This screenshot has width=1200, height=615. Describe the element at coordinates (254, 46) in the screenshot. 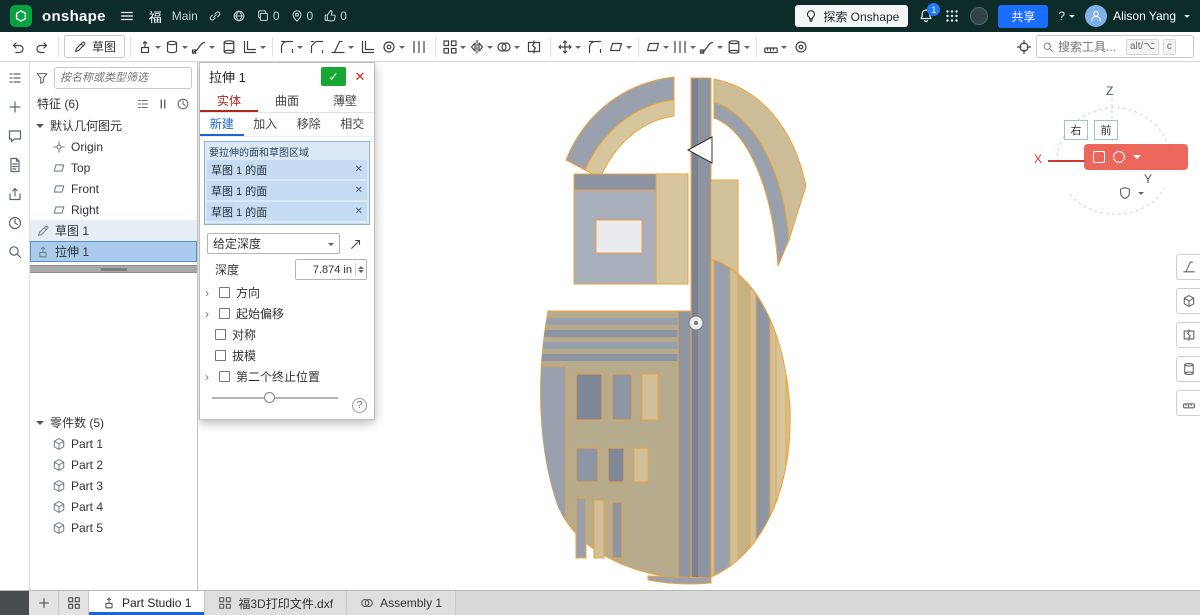

I see `thicken-button` at that location.